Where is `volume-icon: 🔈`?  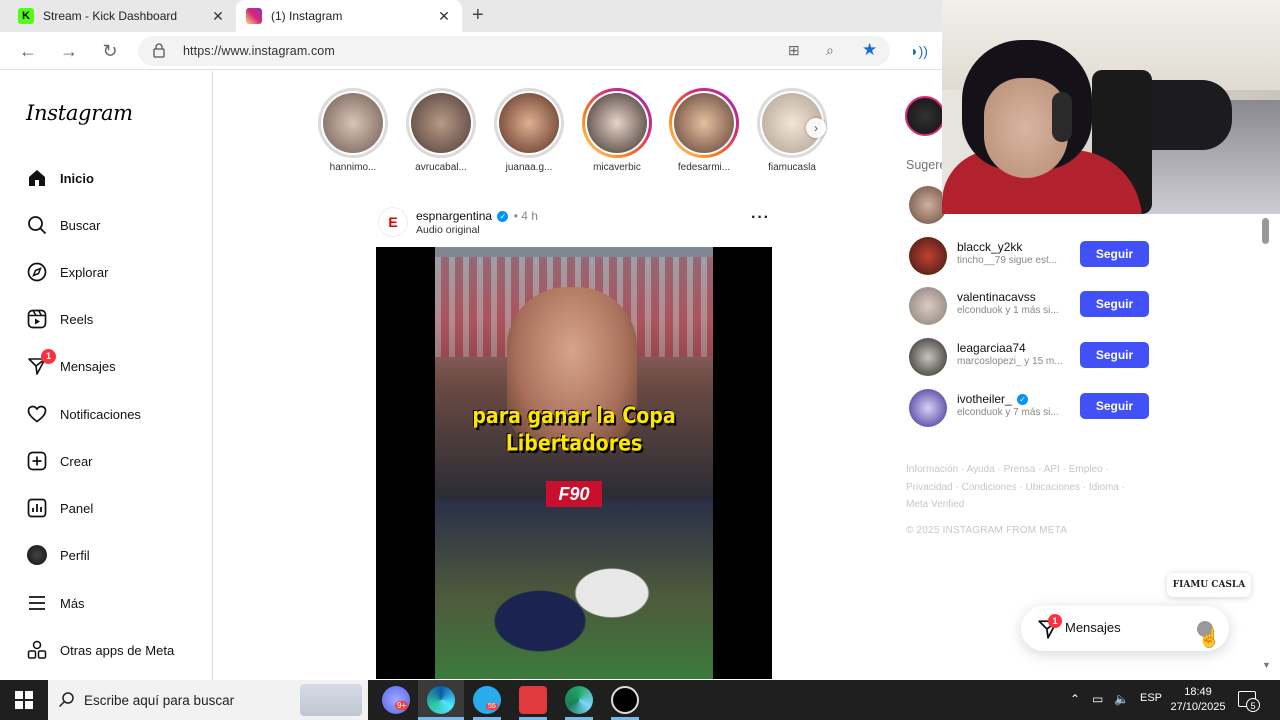 volume-icon: 🔈 is located at coordinates (1121, 699).